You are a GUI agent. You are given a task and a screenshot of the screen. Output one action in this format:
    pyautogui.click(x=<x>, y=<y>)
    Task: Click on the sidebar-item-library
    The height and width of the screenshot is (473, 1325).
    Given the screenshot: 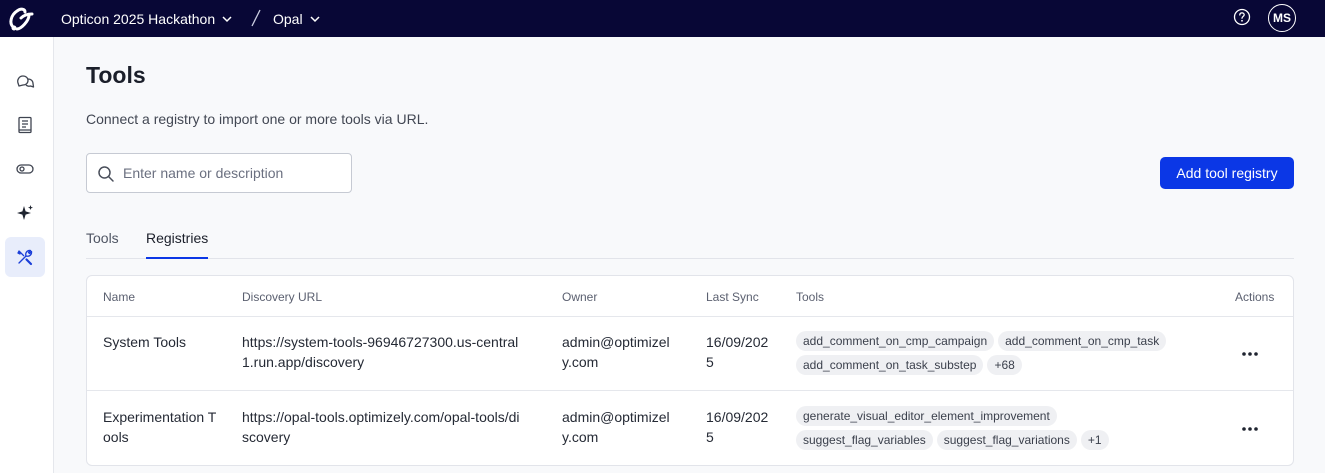 What is the action you would take?
    pyautogui.click(x=25, y=125)
    